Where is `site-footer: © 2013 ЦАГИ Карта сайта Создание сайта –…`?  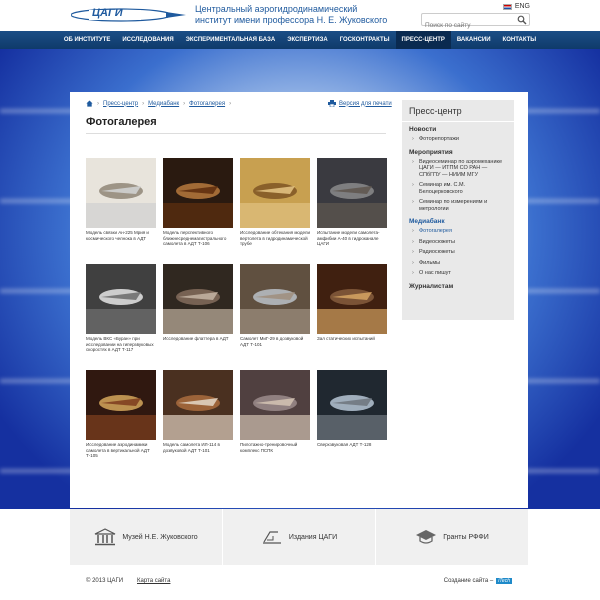 site-footer: © 2013 ЦАГИ Карта сайта Создание сайта –… is located at coordinates (299, 582).